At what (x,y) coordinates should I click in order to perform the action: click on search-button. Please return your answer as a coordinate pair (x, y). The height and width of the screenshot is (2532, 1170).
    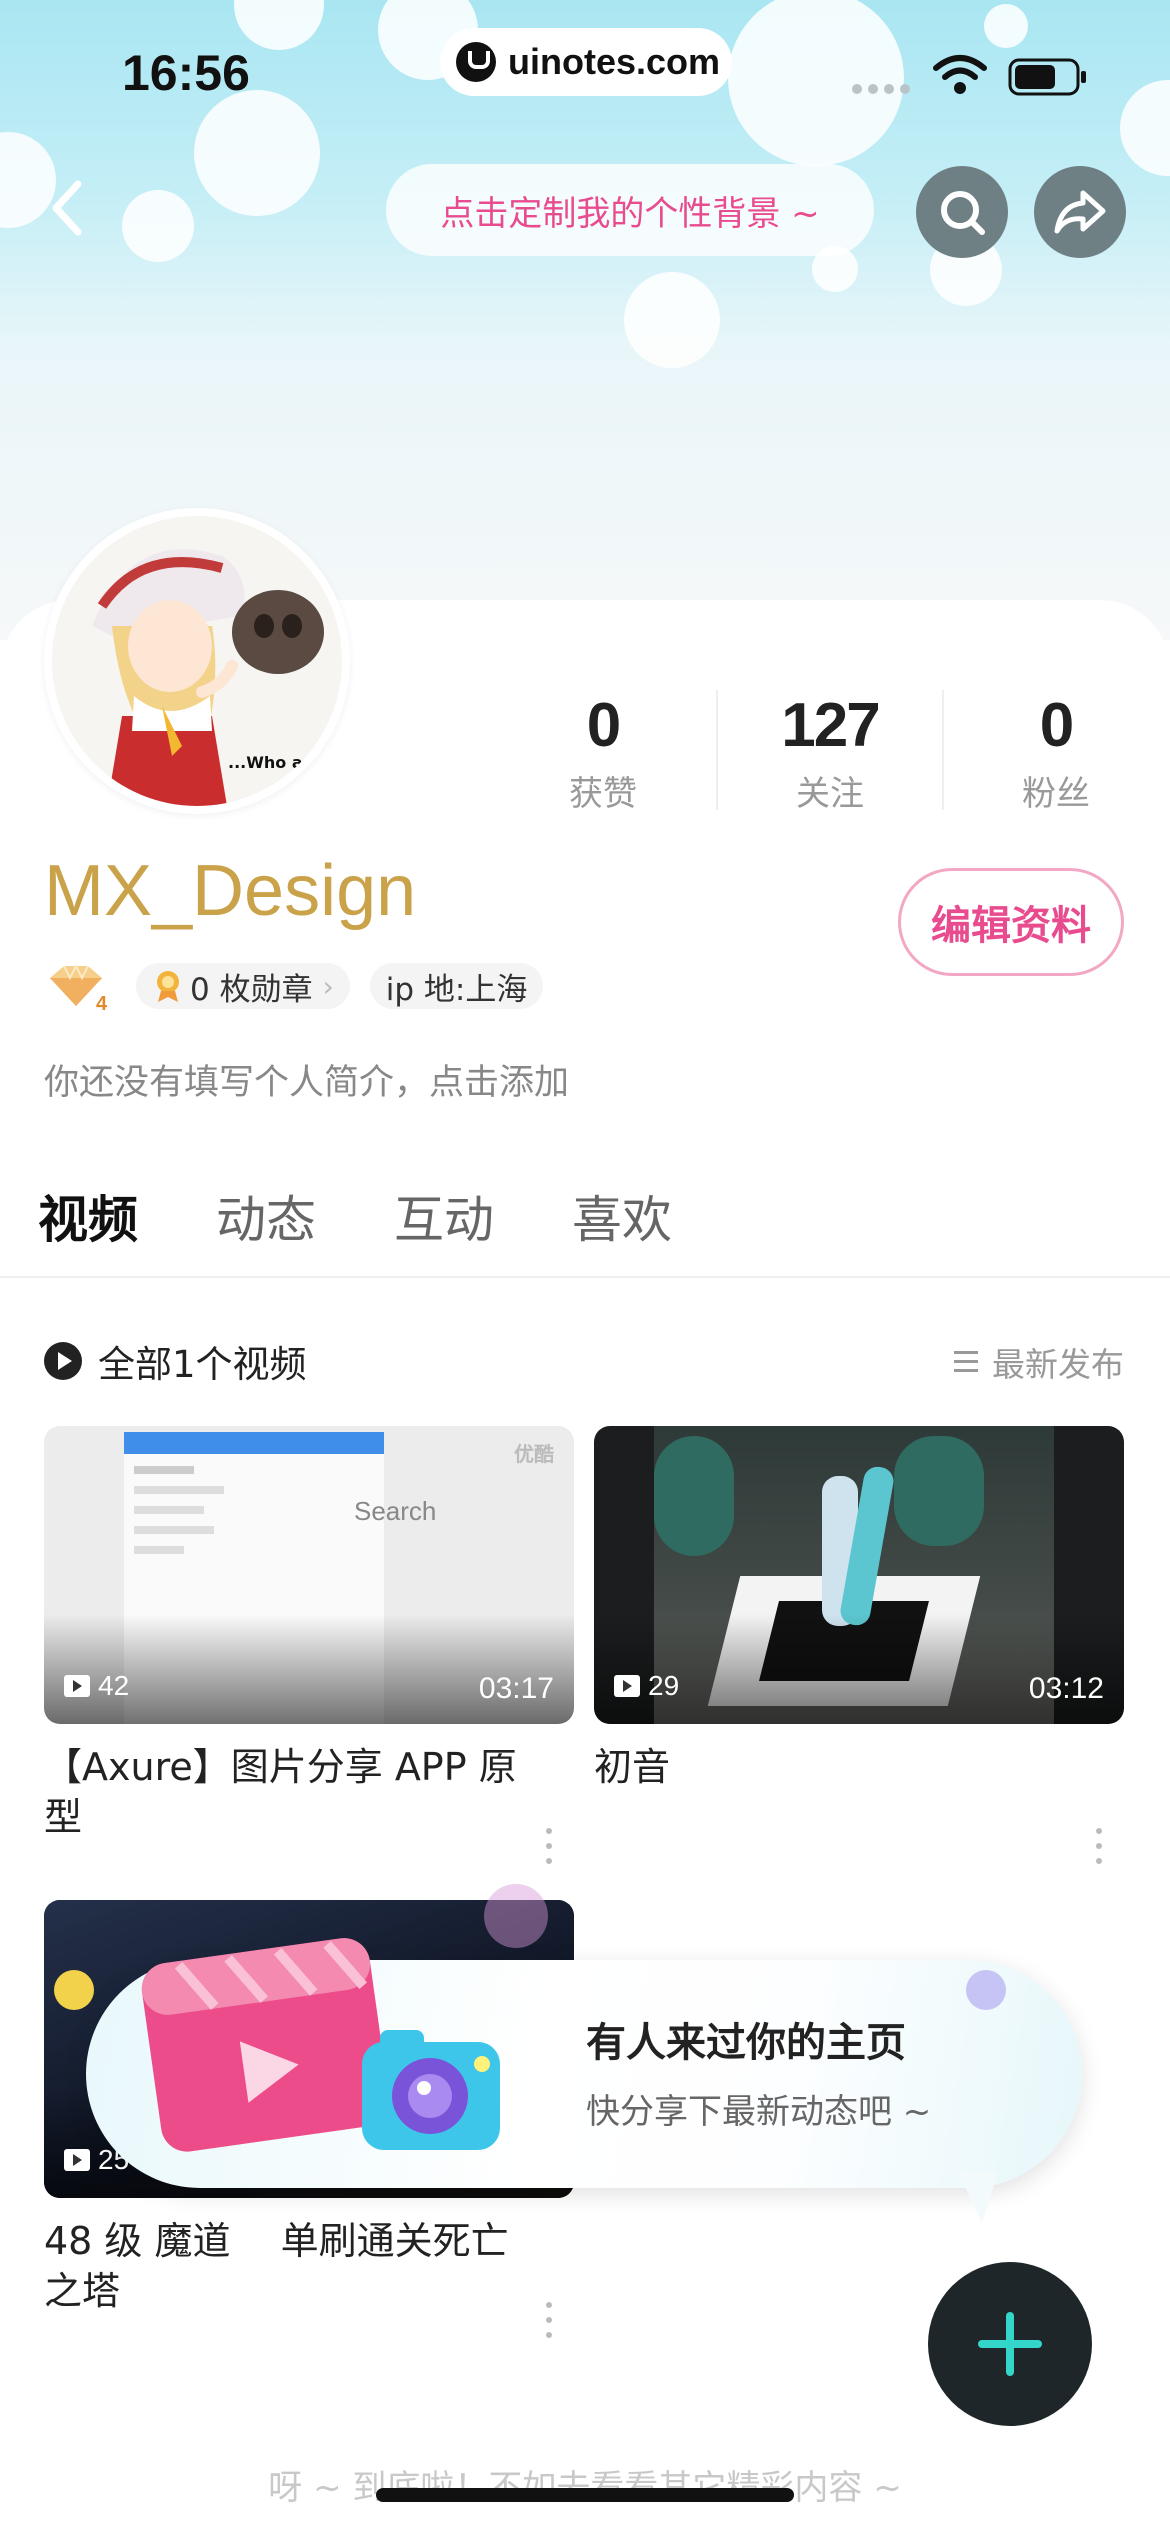
    Looking at the image, I should click on (962, 212).